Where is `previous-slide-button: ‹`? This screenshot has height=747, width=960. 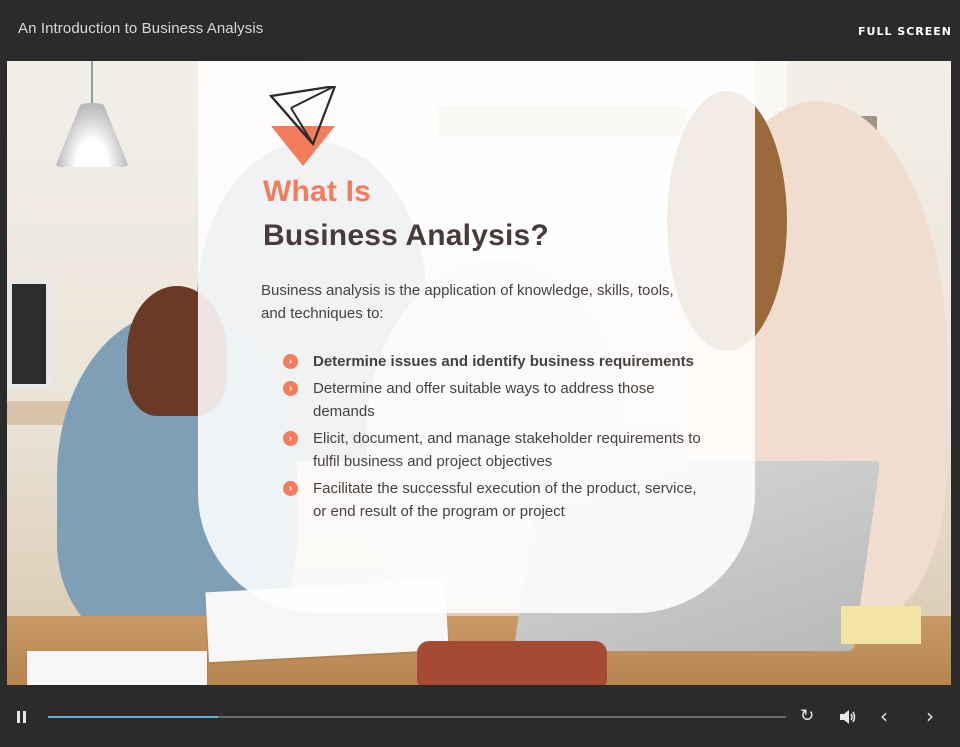
previous-slide-button: ‹ is located at coordinates (884, 716).